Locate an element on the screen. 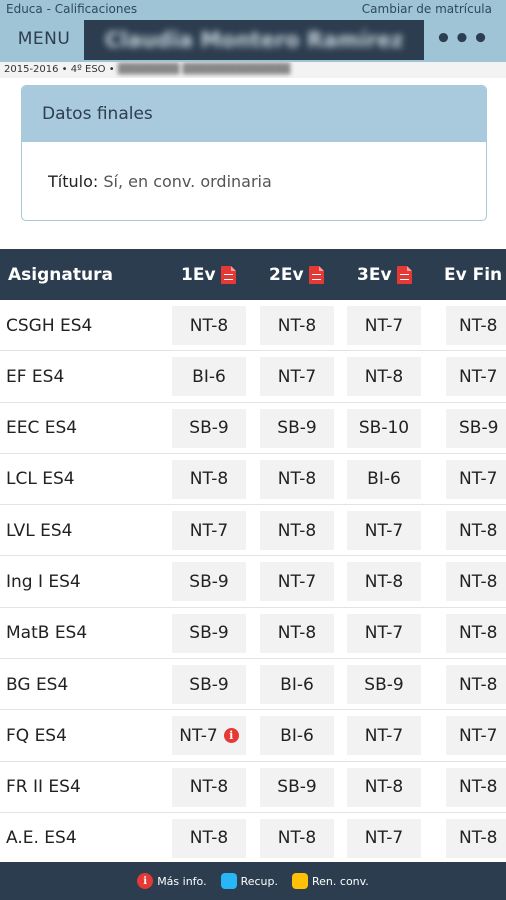 The image size is (506, 900). table-row: EF ES4 BI-6 NT-7 NT-8 NT-7 is located at coordinates (253, 377).